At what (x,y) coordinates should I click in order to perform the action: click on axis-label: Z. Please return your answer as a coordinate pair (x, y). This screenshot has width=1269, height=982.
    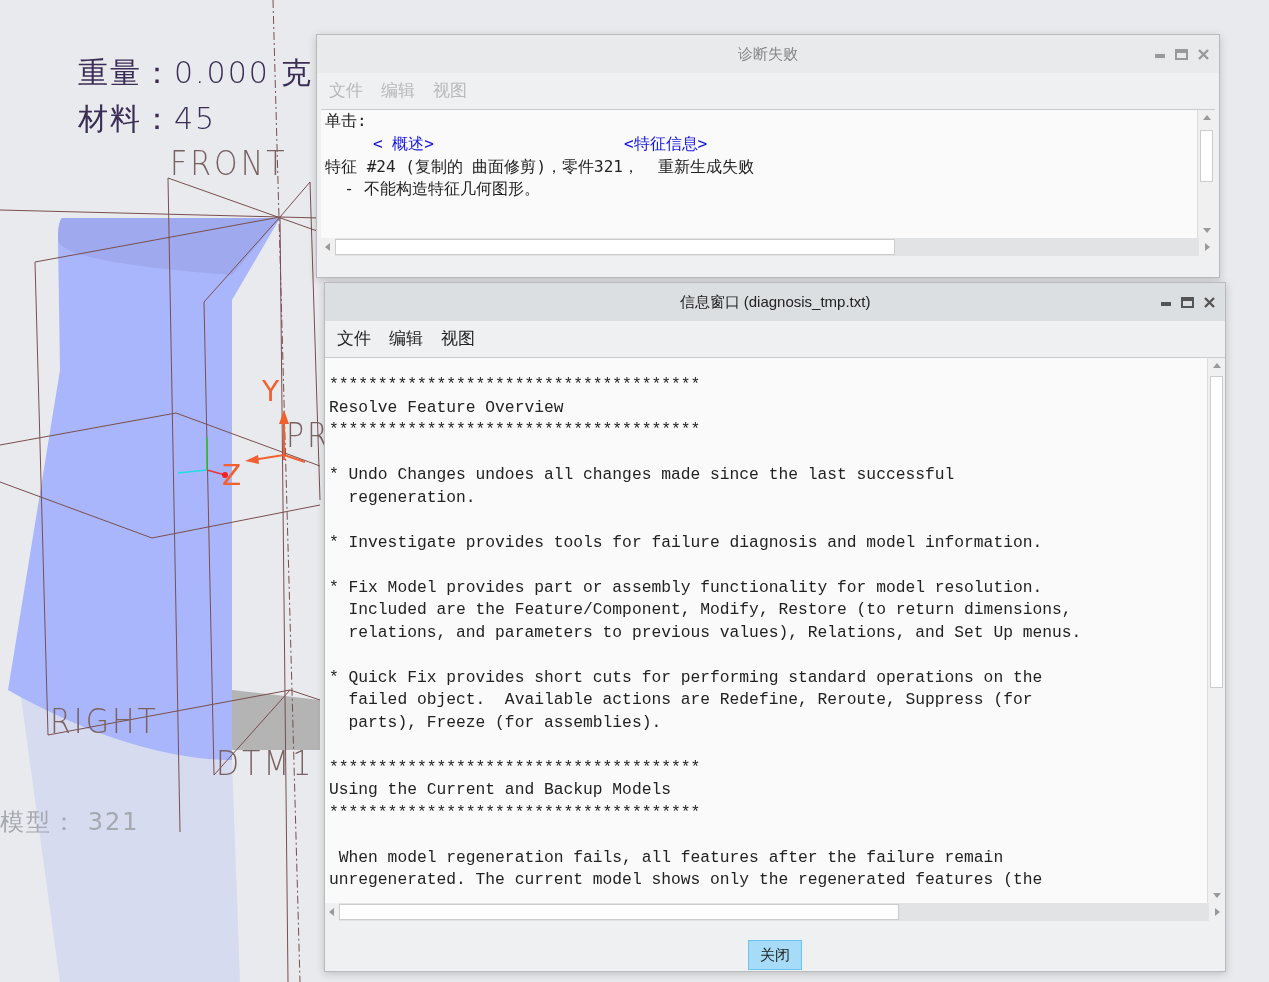
    Looking at the image, I should click on (232, 476).